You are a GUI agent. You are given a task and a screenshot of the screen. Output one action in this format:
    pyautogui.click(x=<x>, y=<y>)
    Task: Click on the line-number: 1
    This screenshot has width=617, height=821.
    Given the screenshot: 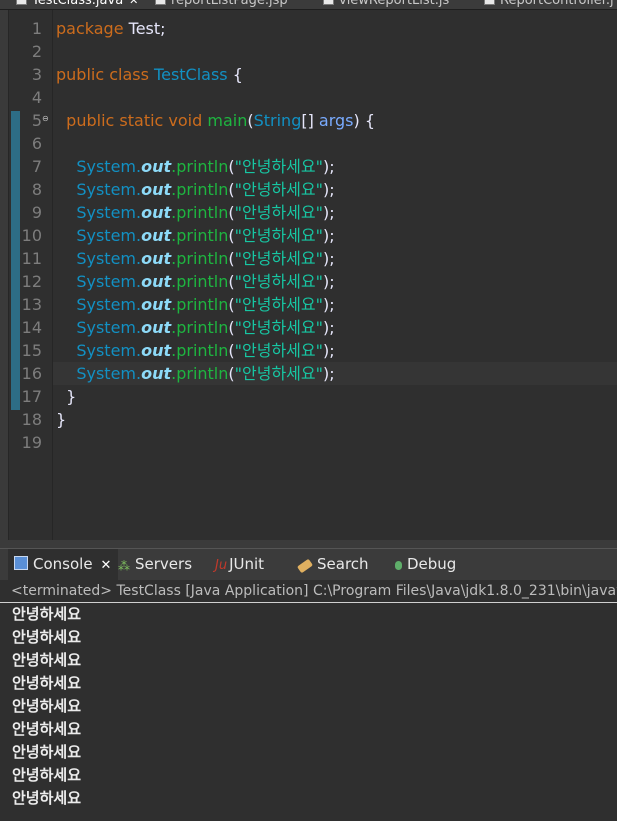 What is the action you would take?
    pyautogui.click(x=36, y=28)
    